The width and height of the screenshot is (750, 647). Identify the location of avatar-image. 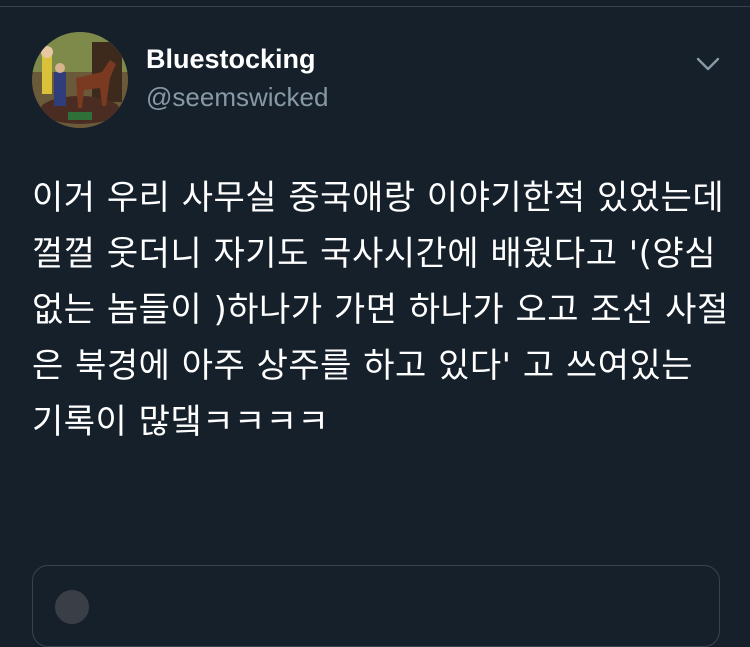
(80, 80).